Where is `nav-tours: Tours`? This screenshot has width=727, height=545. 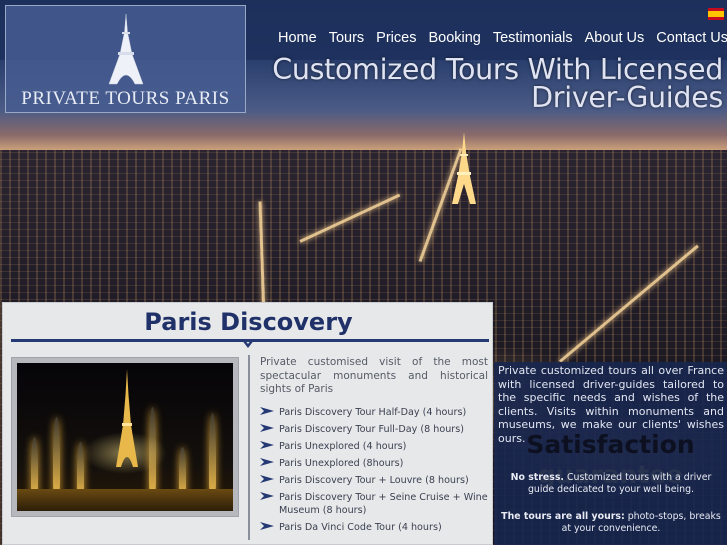 nav-tours: Tours is located at coordinates (346, 38).